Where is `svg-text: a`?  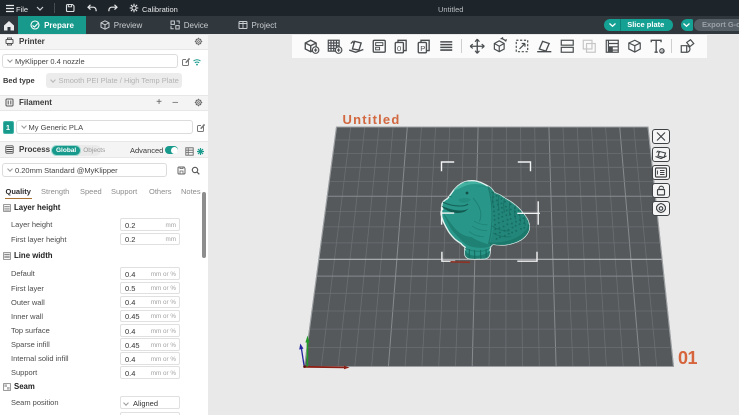
svg-text: a is located at coordinates (661, 52).